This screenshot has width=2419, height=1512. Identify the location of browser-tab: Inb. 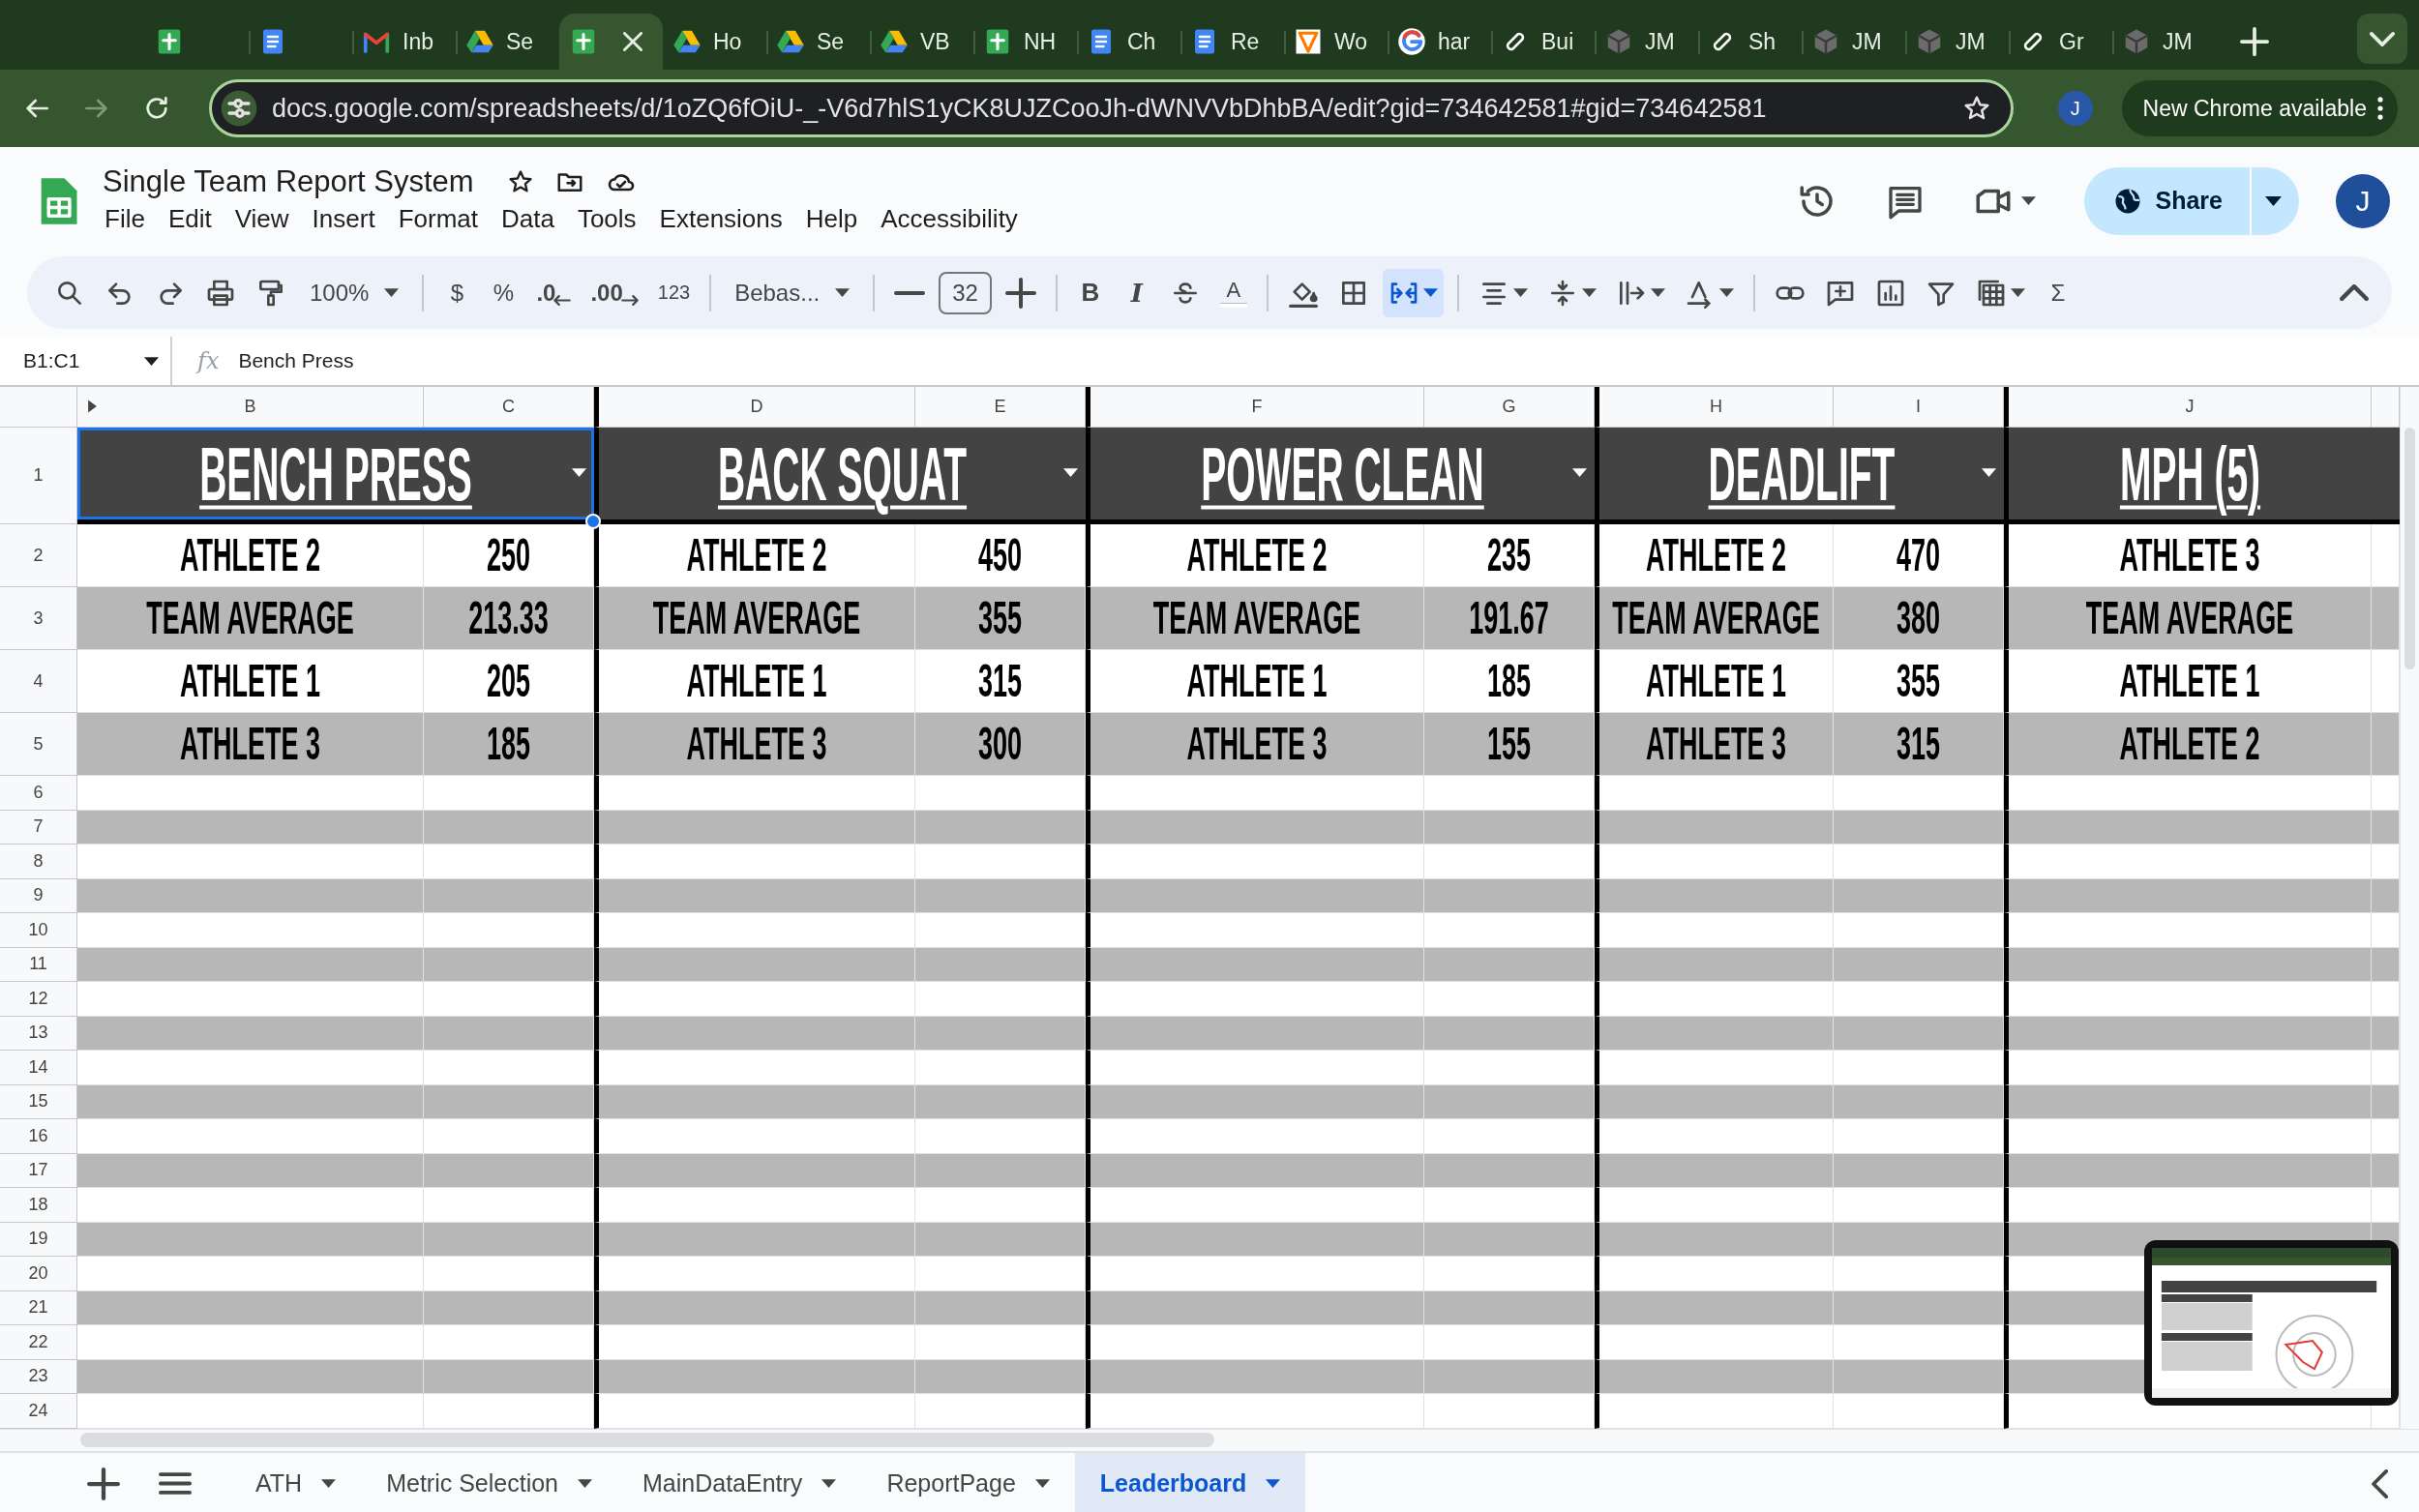
(404, 42).